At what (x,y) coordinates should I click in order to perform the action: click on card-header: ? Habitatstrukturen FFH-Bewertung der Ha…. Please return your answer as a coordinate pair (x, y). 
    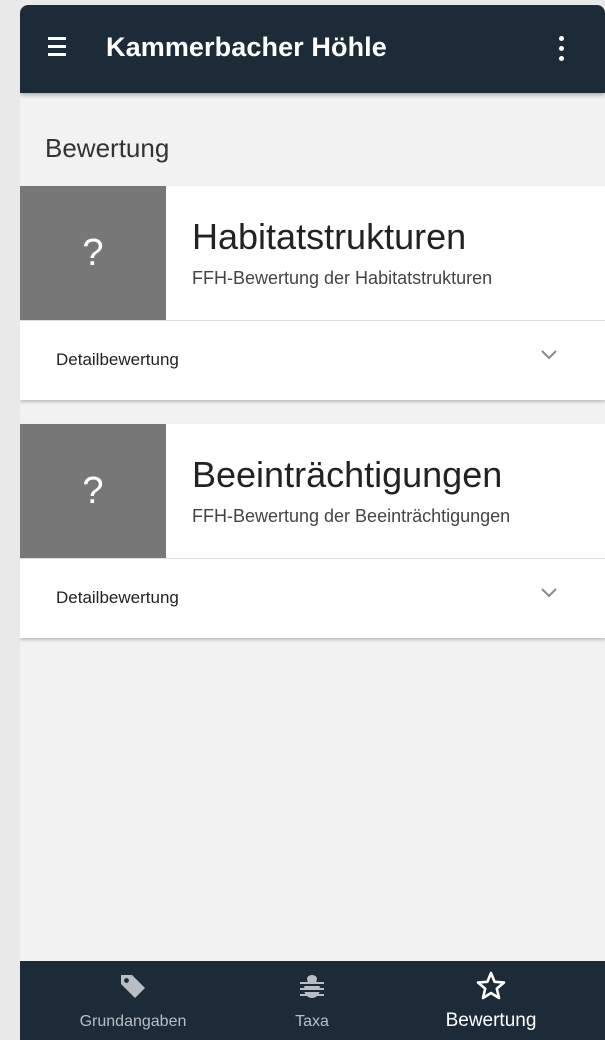
    Looking at the image, I should click on (312, 253).